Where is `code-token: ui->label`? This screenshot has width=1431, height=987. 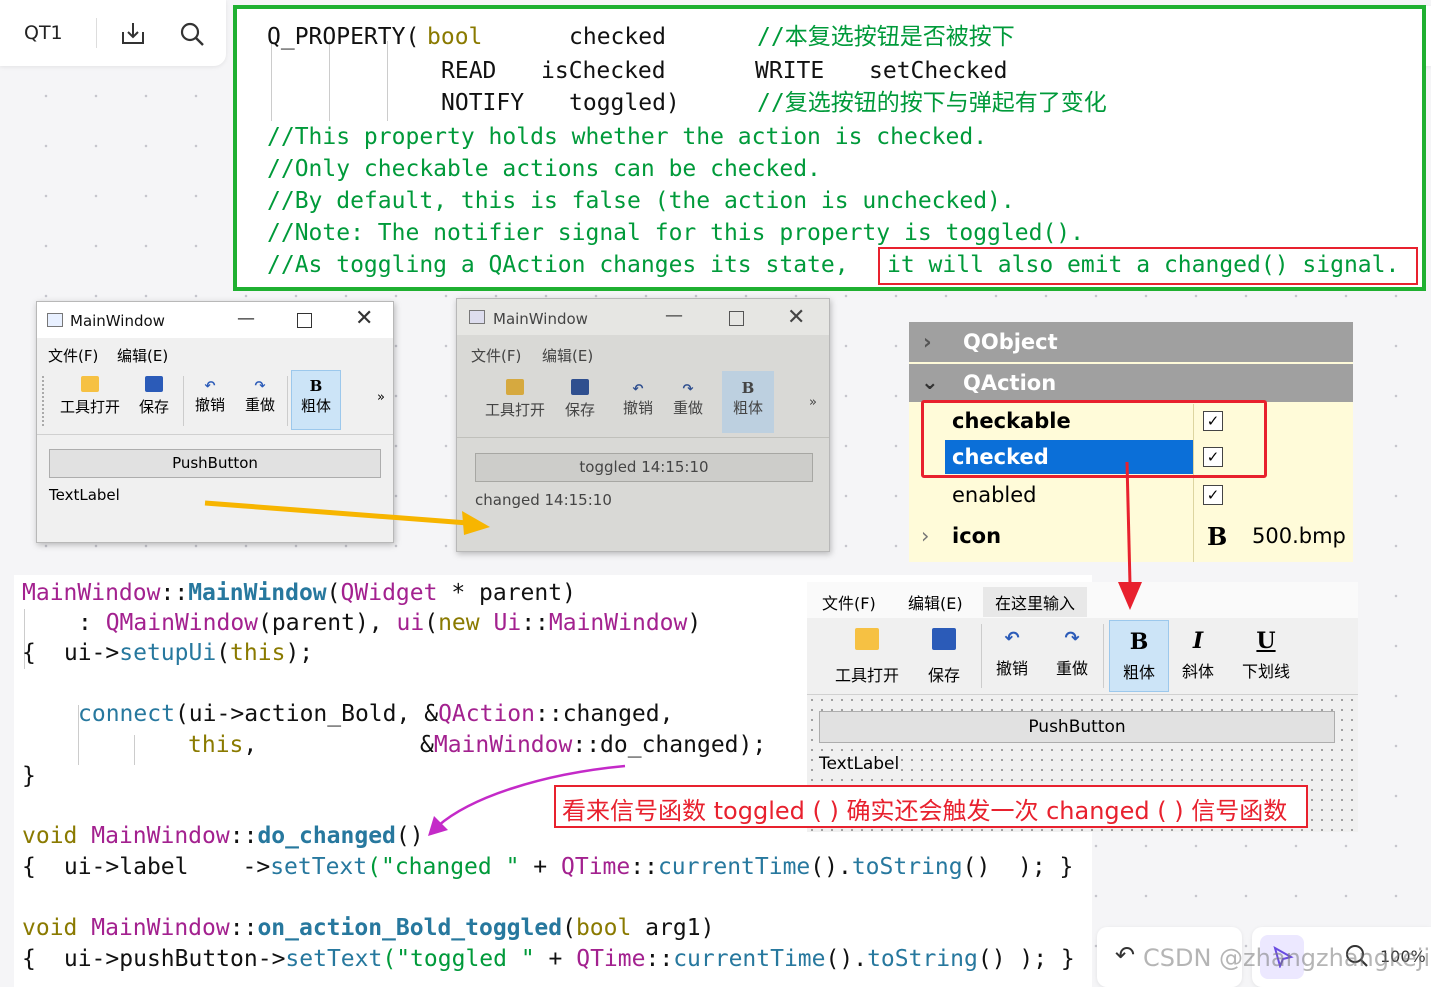 code-token: ui->label is located at coordinates (126, 867).